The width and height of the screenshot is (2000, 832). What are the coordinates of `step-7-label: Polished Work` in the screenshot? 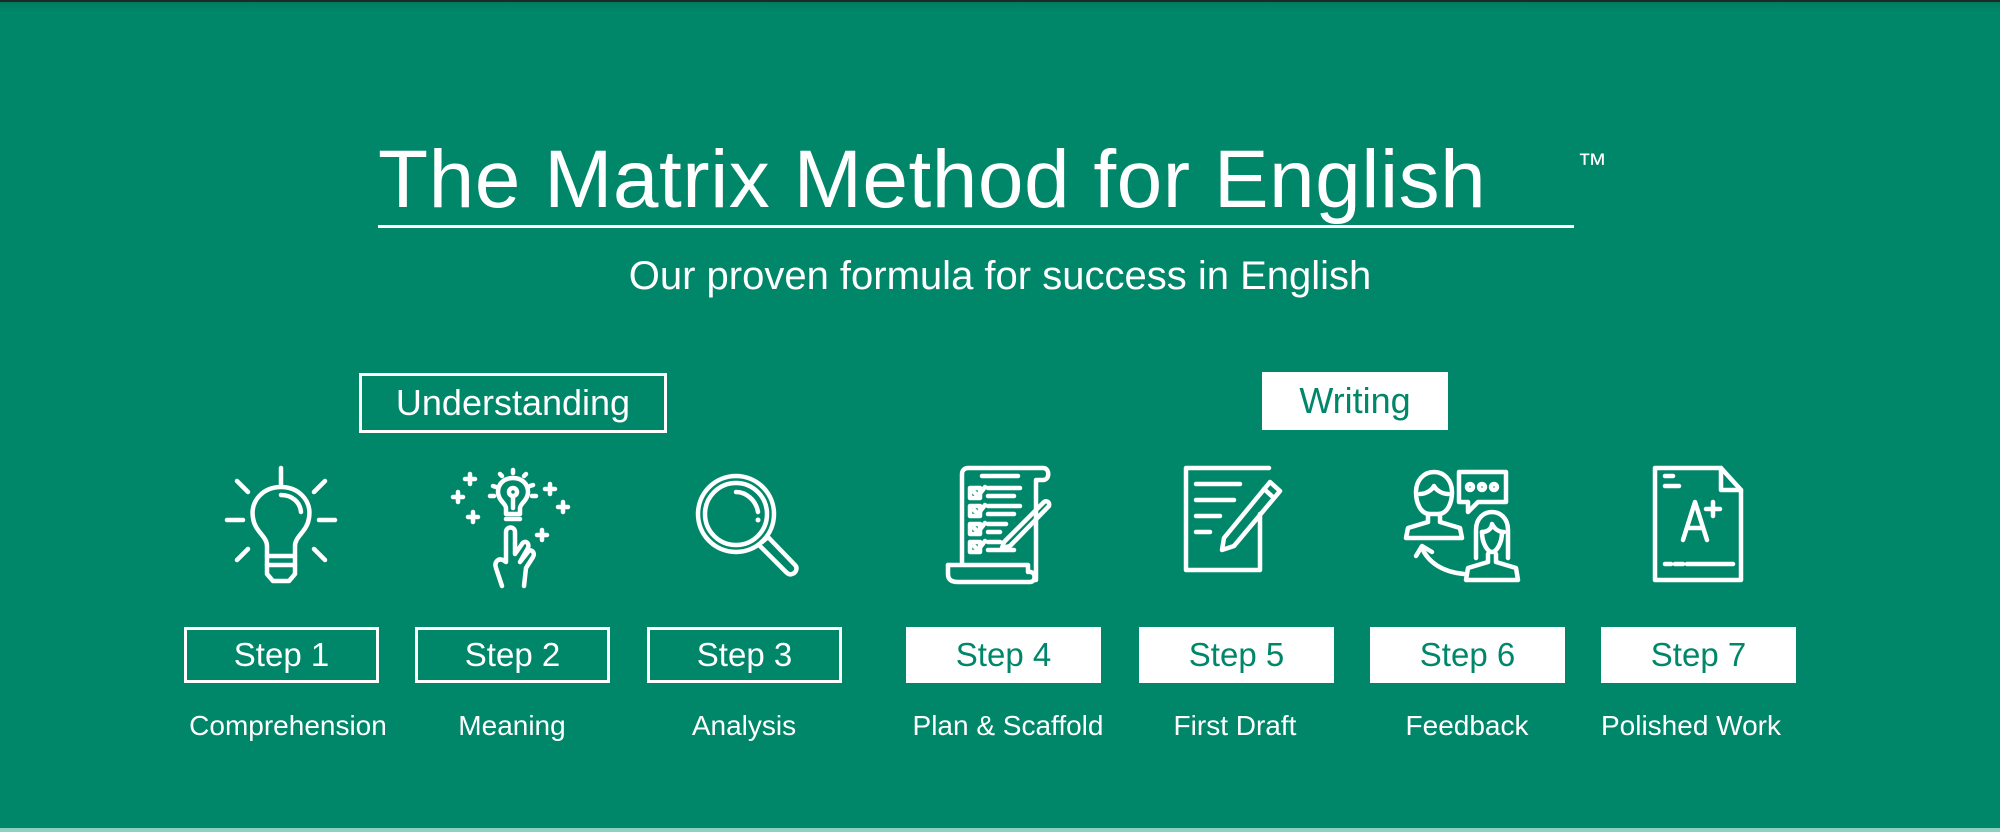 It's located at (1690, 725).